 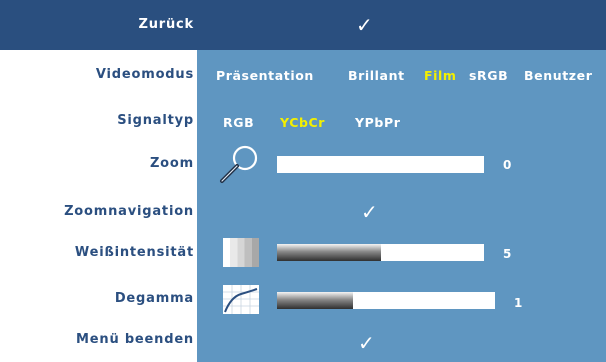 What do you see at coordinates (507, 165) in the screenshot?
I see `zoom-value: 0` at bounding box center [507, 165].